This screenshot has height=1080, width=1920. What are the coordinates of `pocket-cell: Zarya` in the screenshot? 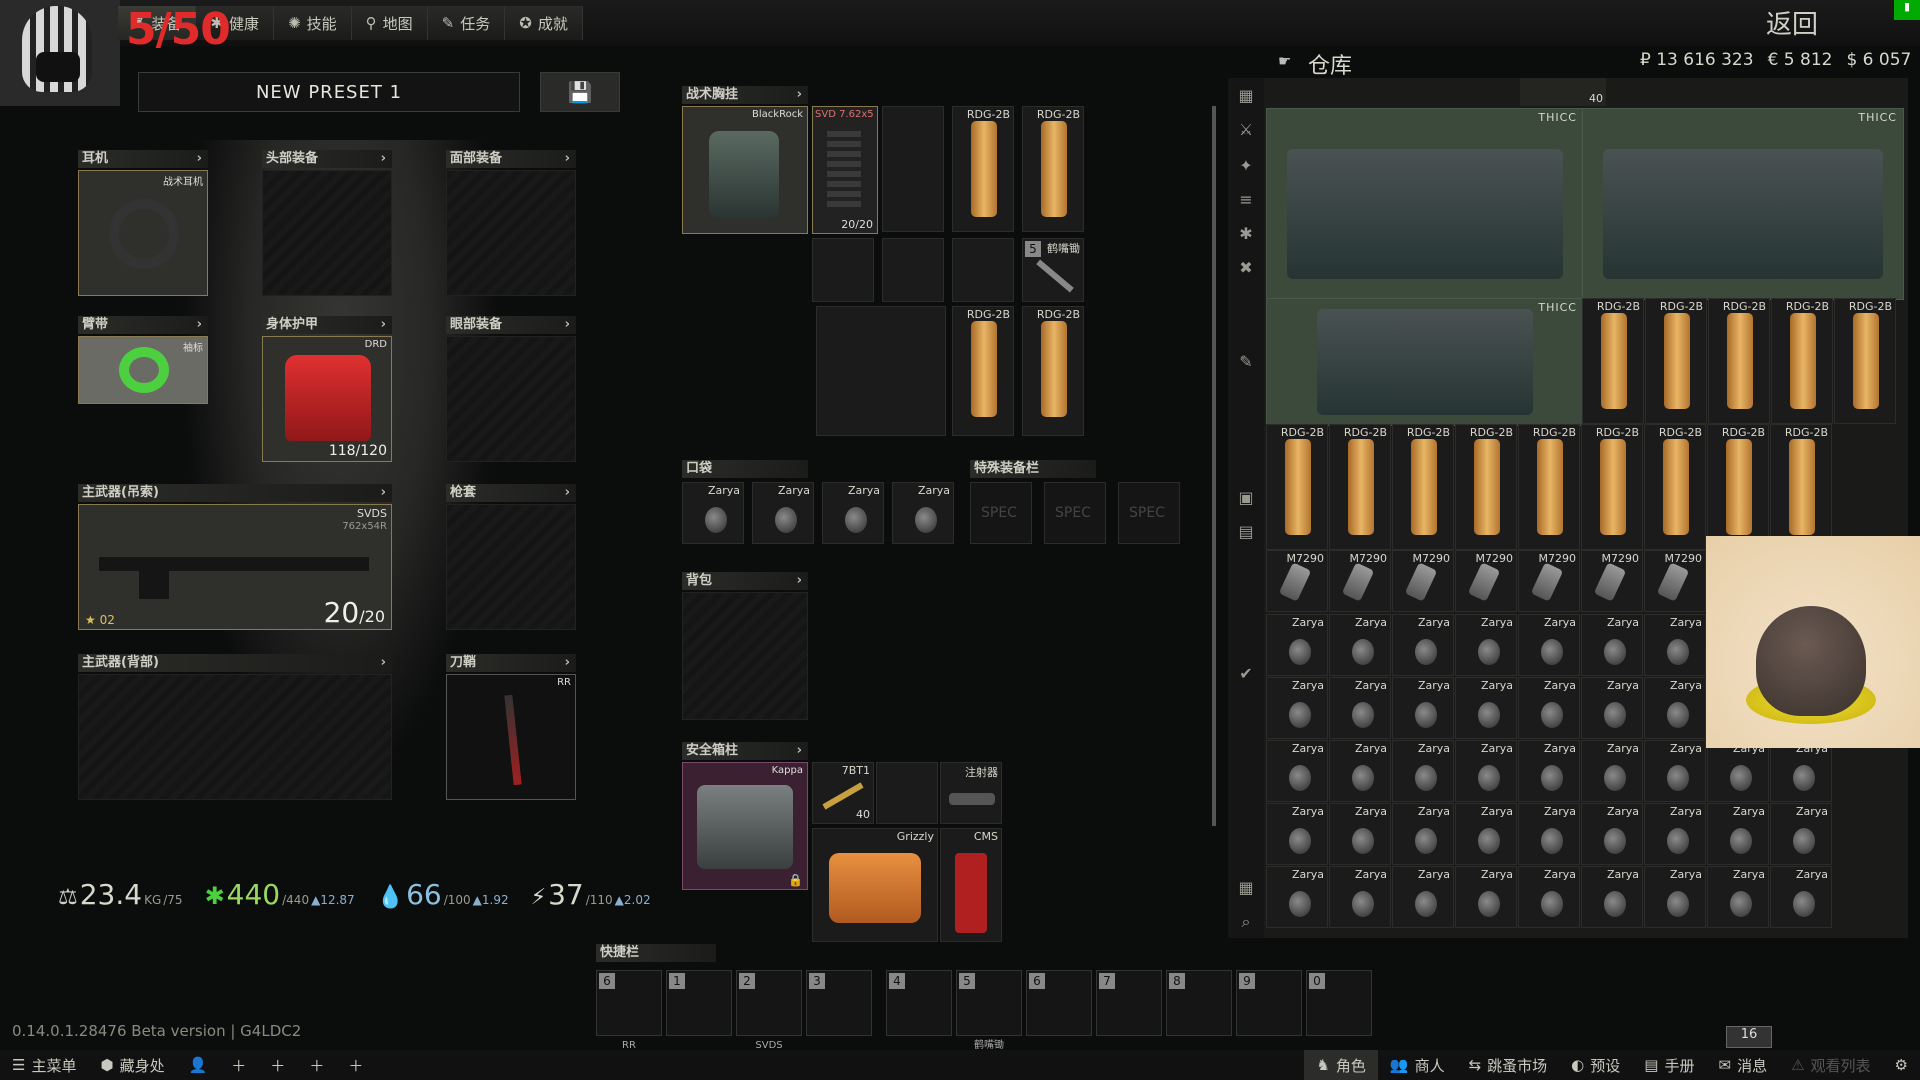 It's located at (713, 513).